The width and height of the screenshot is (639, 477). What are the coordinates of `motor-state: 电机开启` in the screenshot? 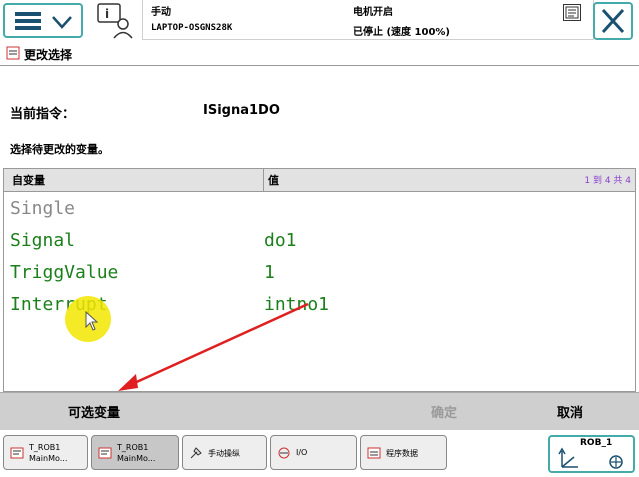 It's located at (373, 12).